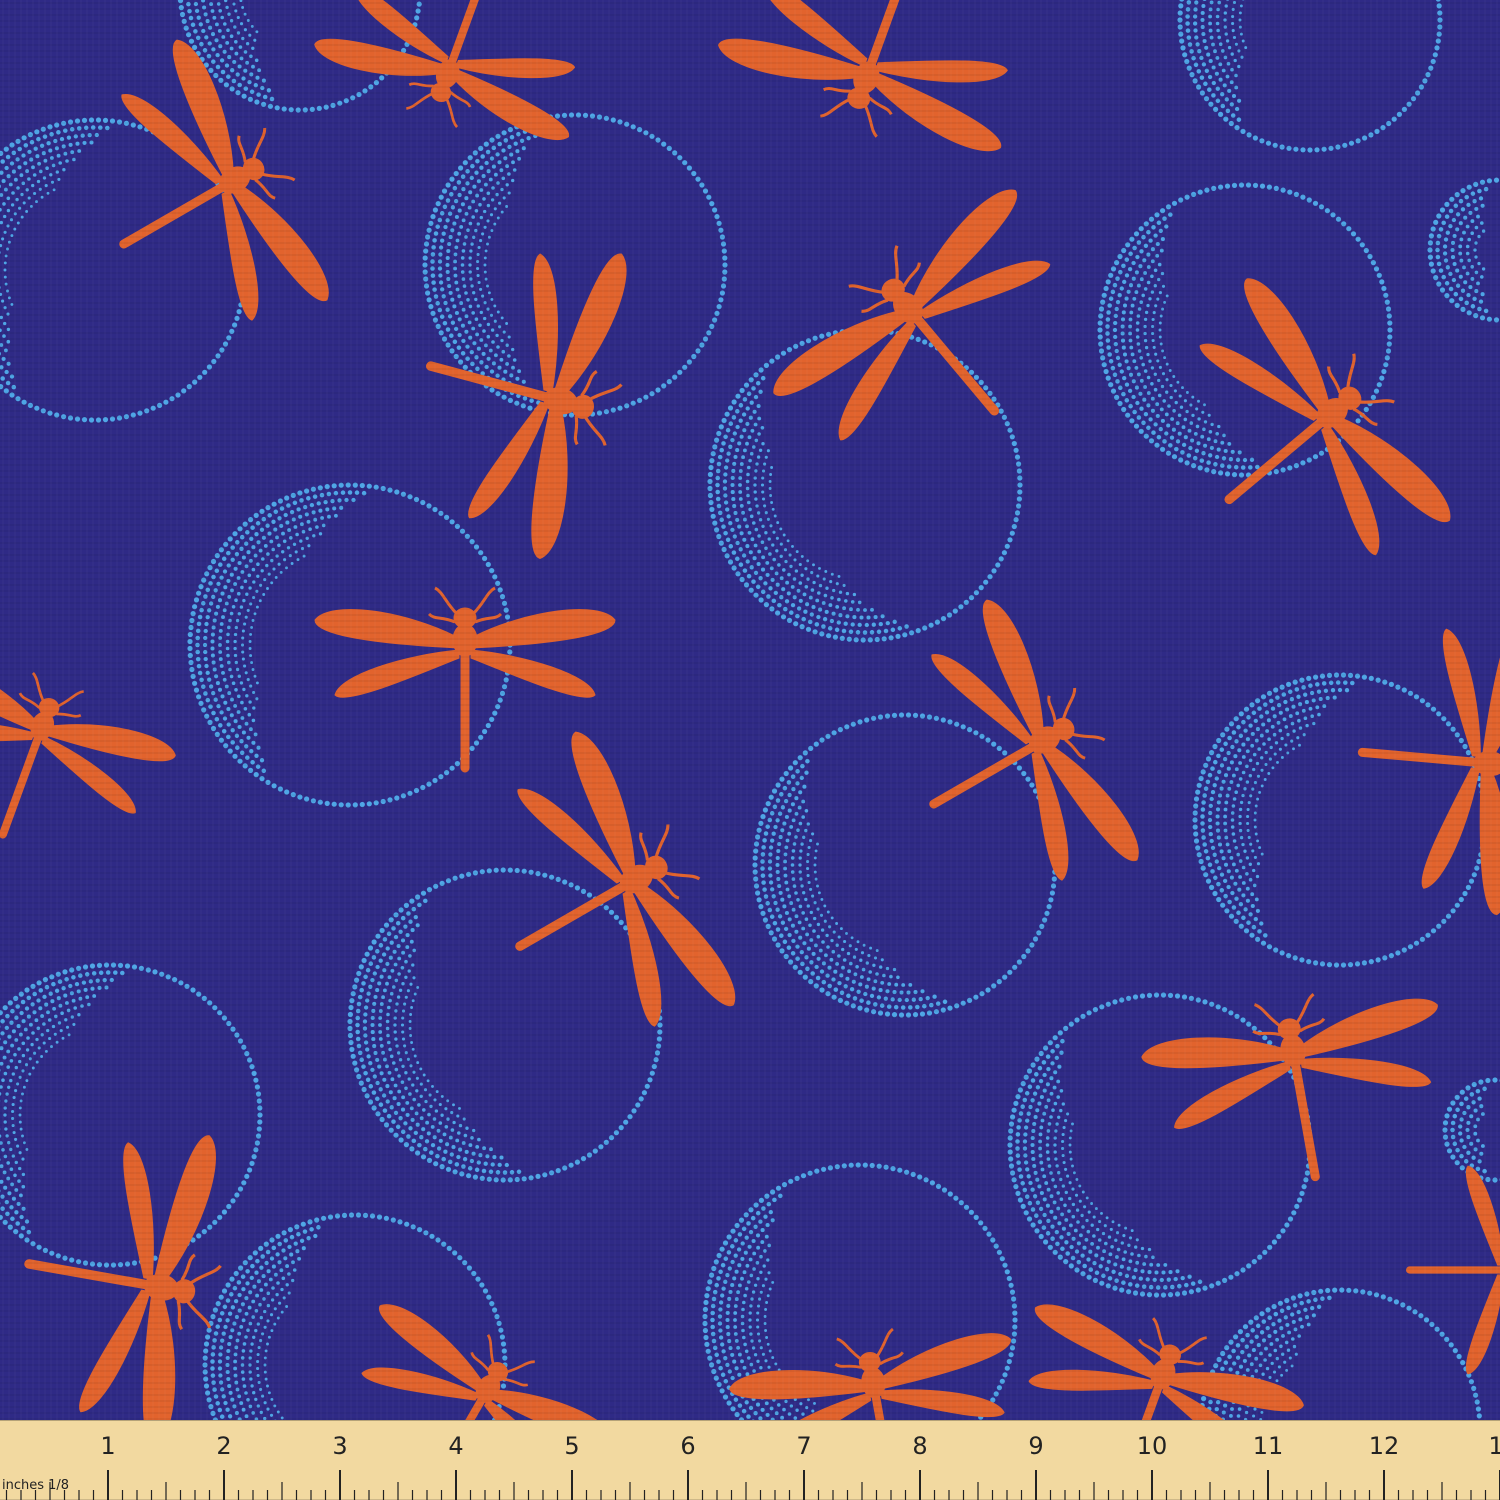 Image resolution: width=1500 pixels, height=1500 pixels. What do you see at coordinates (804, 1446) in the screenshot?
I see `ruler-number: 7` at bounding box center [804, 1446].